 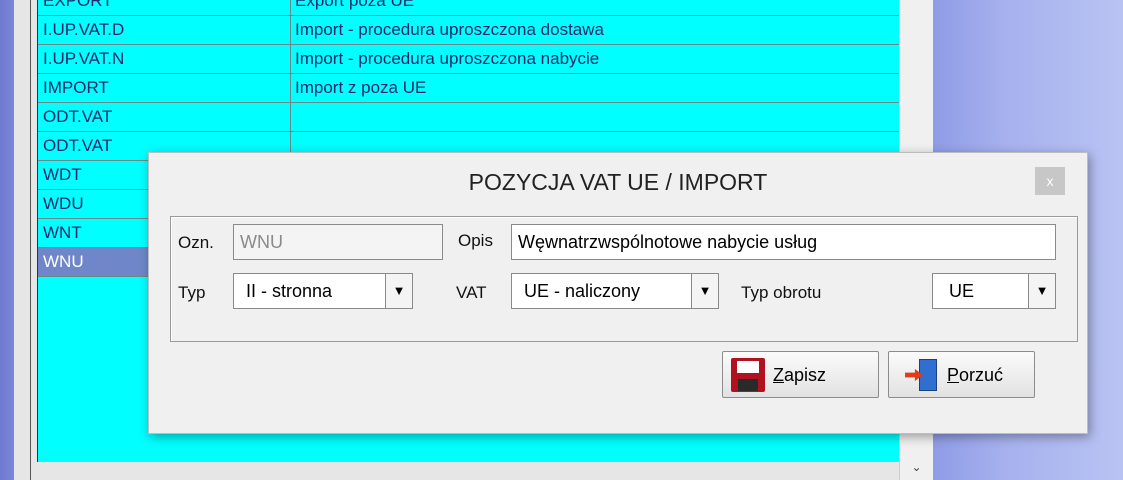 What do you see at coordinates (748, 375) in the screenshot?
I see `floppy-disk-icon` at bounding box center [748, 375].